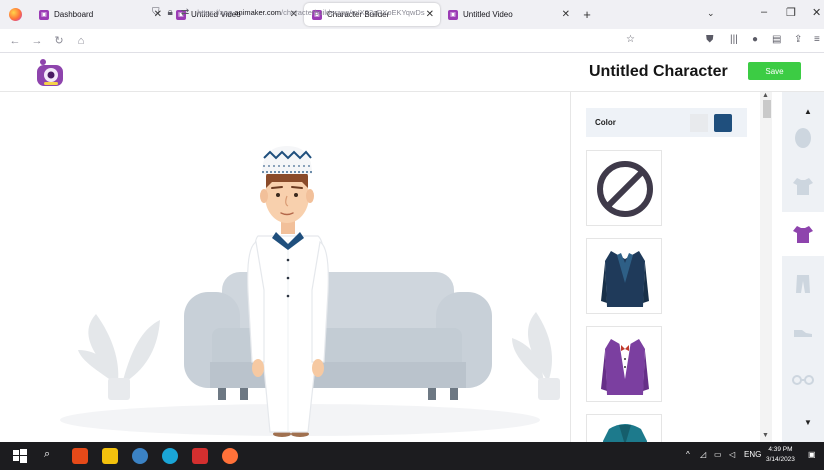  What do you see at coordinates (812, 454) in the screenshot?
I see `notifications-icon: ▣` at bounding box center [812, 454].